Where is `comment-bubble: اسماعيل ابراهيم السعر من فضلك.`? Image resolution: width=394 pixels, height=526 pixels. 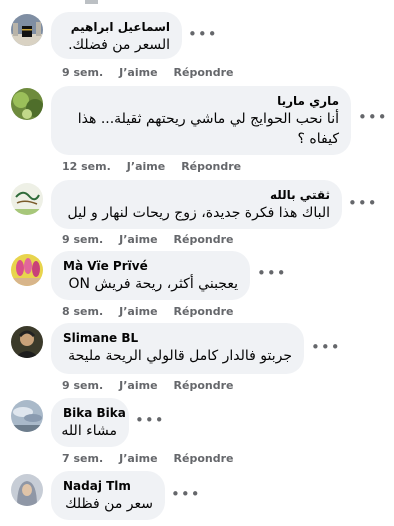
comment-bubble: اسماعيل ابراهيم السعر من فضلك. is located at coordinates (116, 35).